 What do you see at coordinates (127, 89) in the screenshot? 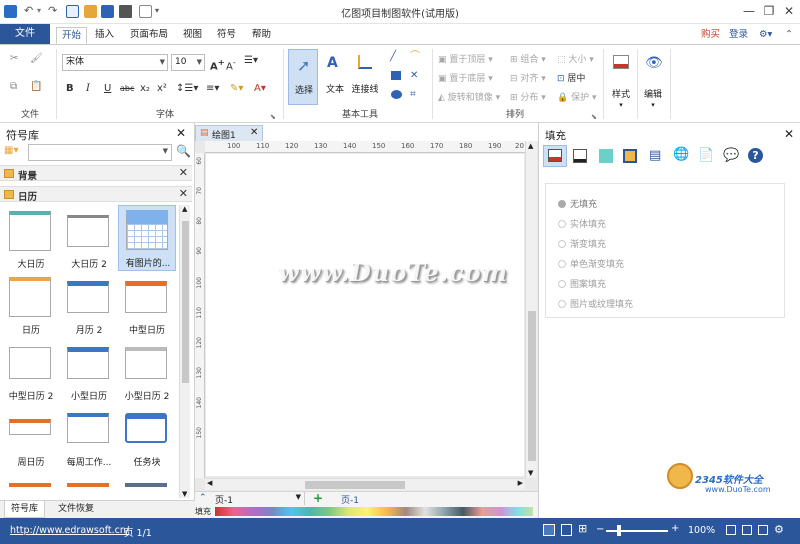
I see `strikethrough-button: abc` at bounding box center [127, 89].